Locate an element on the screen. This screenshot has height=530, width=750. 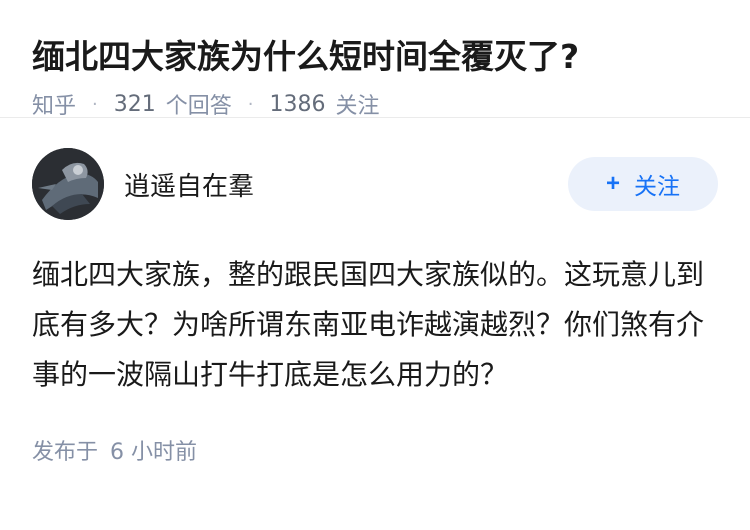
question-title: 缅北四大家族为什么短时间全覆灭了? is located at coordinates (375, 57).